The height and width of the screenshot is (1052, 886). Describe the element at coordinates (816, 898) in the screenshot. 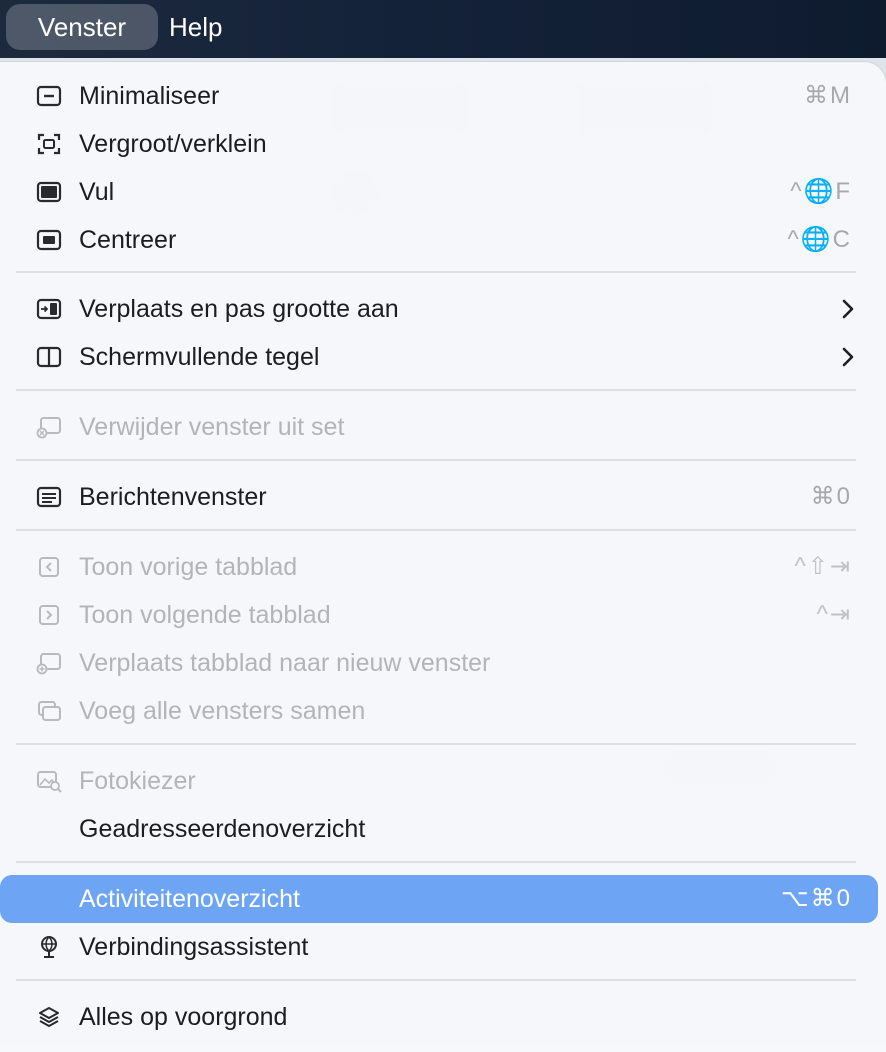

I see `shortcut: ⌥⌘0` at that location.